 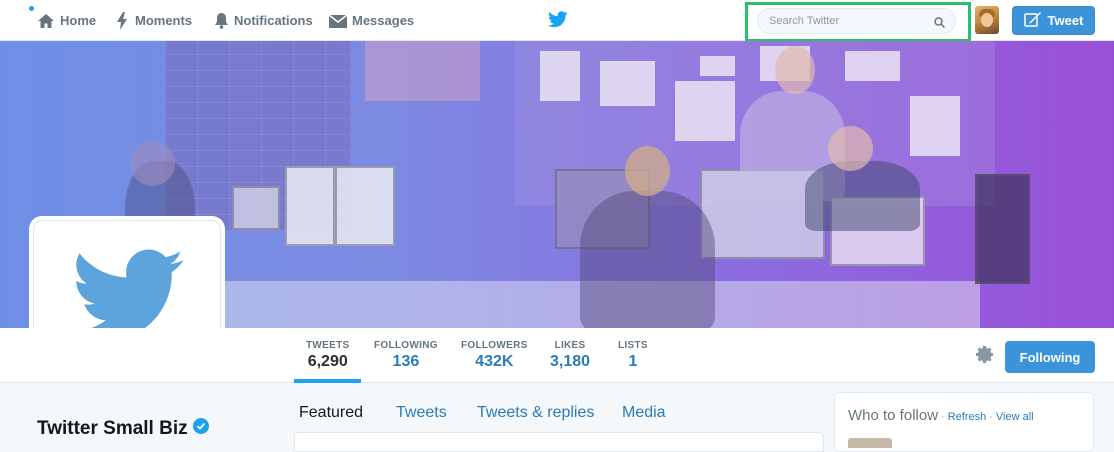 What do you see at coordinates (535, 413) in the screenshot?
I see `tab-tweets-replies: Tweets & replies` at bounding box center [535, 413].